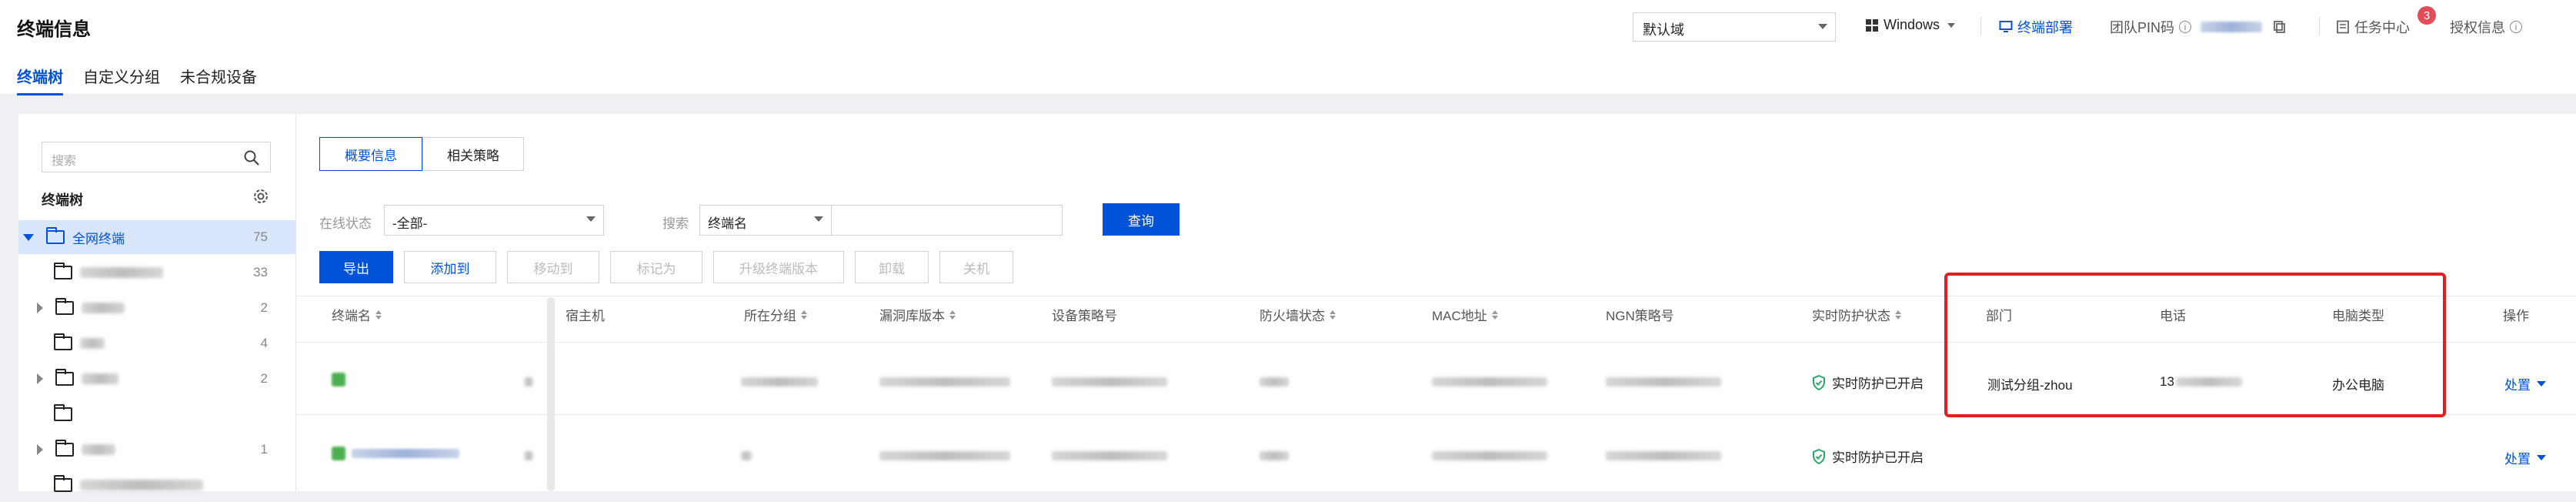 The height and width of the screenshot is (502, 2576). What do you see at coordinates (1141, 219) in the screenshot?
I see `query-button: 查询` at bounding box center [1141, 219].